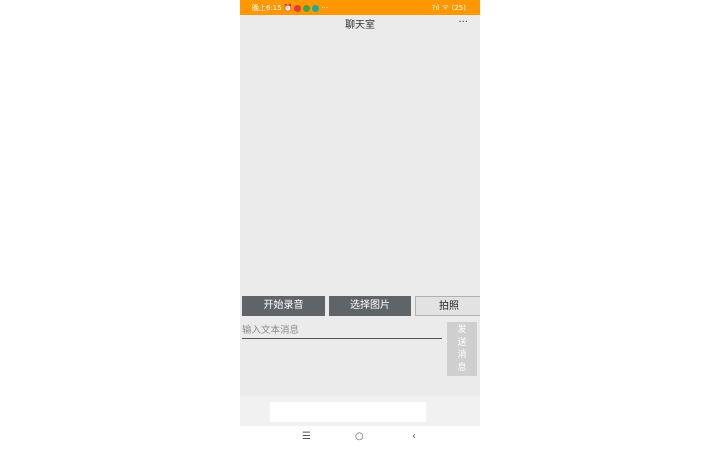  I want to click on menu-icon: ☰, so click(306, 436).